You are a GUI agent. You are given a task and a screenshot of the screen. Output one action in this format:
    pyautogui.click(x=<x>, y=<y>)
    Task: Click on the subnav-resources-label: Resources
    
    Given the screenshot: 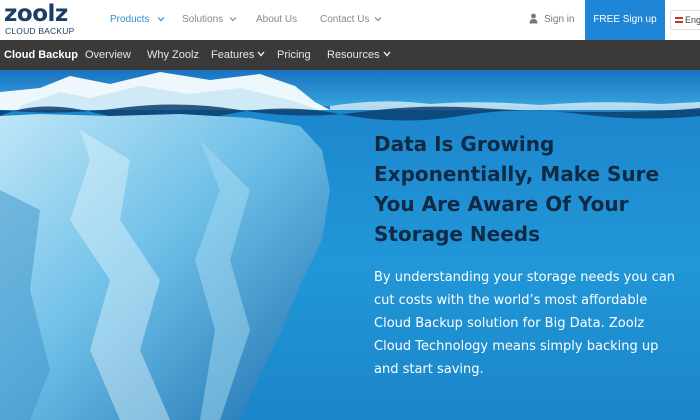 What is the action you would take?
    pyautogui.click(x=353, y=55)
    